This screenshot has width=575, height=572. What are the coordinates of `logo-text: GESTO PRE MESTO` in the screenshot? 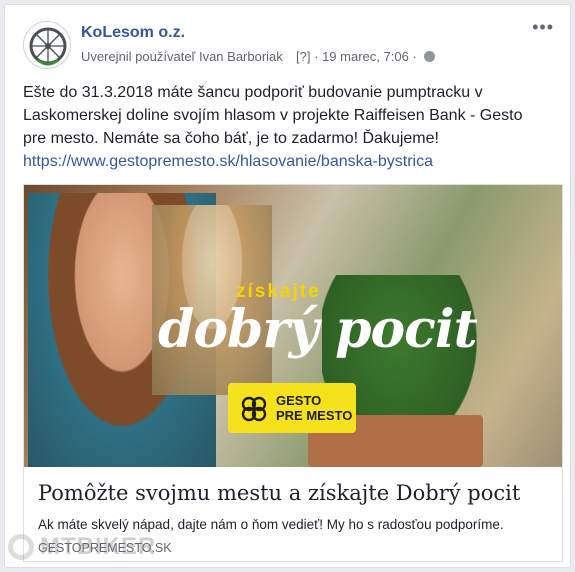 It's located at (314, 408).